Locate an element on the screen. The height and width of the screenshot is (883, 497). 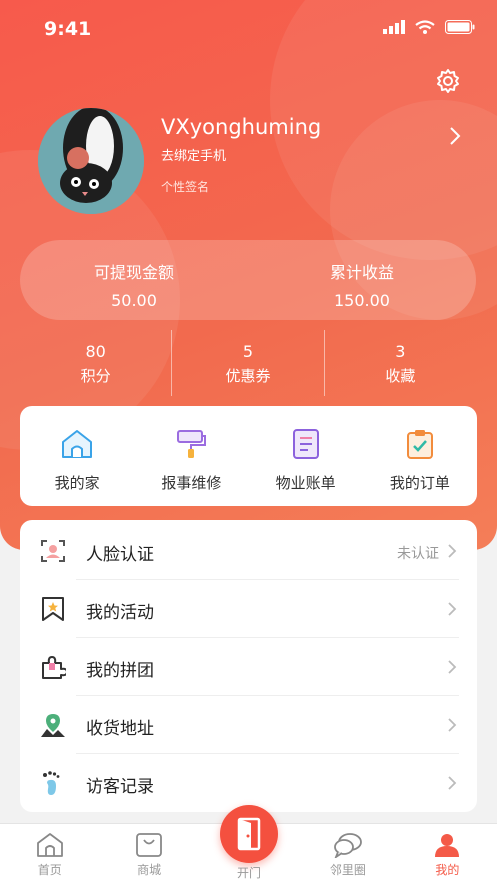
face-auth-status: 未认证 is located at coordinates (418, 554).